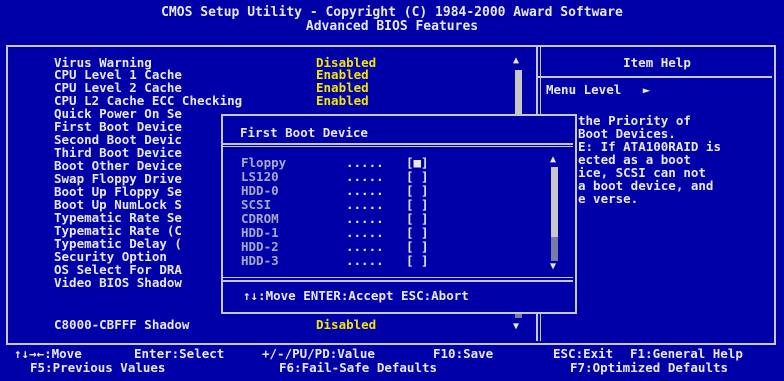  I want to click on key-fail-safe: F6:Fail-Safe Defaults, so click(358, 367).